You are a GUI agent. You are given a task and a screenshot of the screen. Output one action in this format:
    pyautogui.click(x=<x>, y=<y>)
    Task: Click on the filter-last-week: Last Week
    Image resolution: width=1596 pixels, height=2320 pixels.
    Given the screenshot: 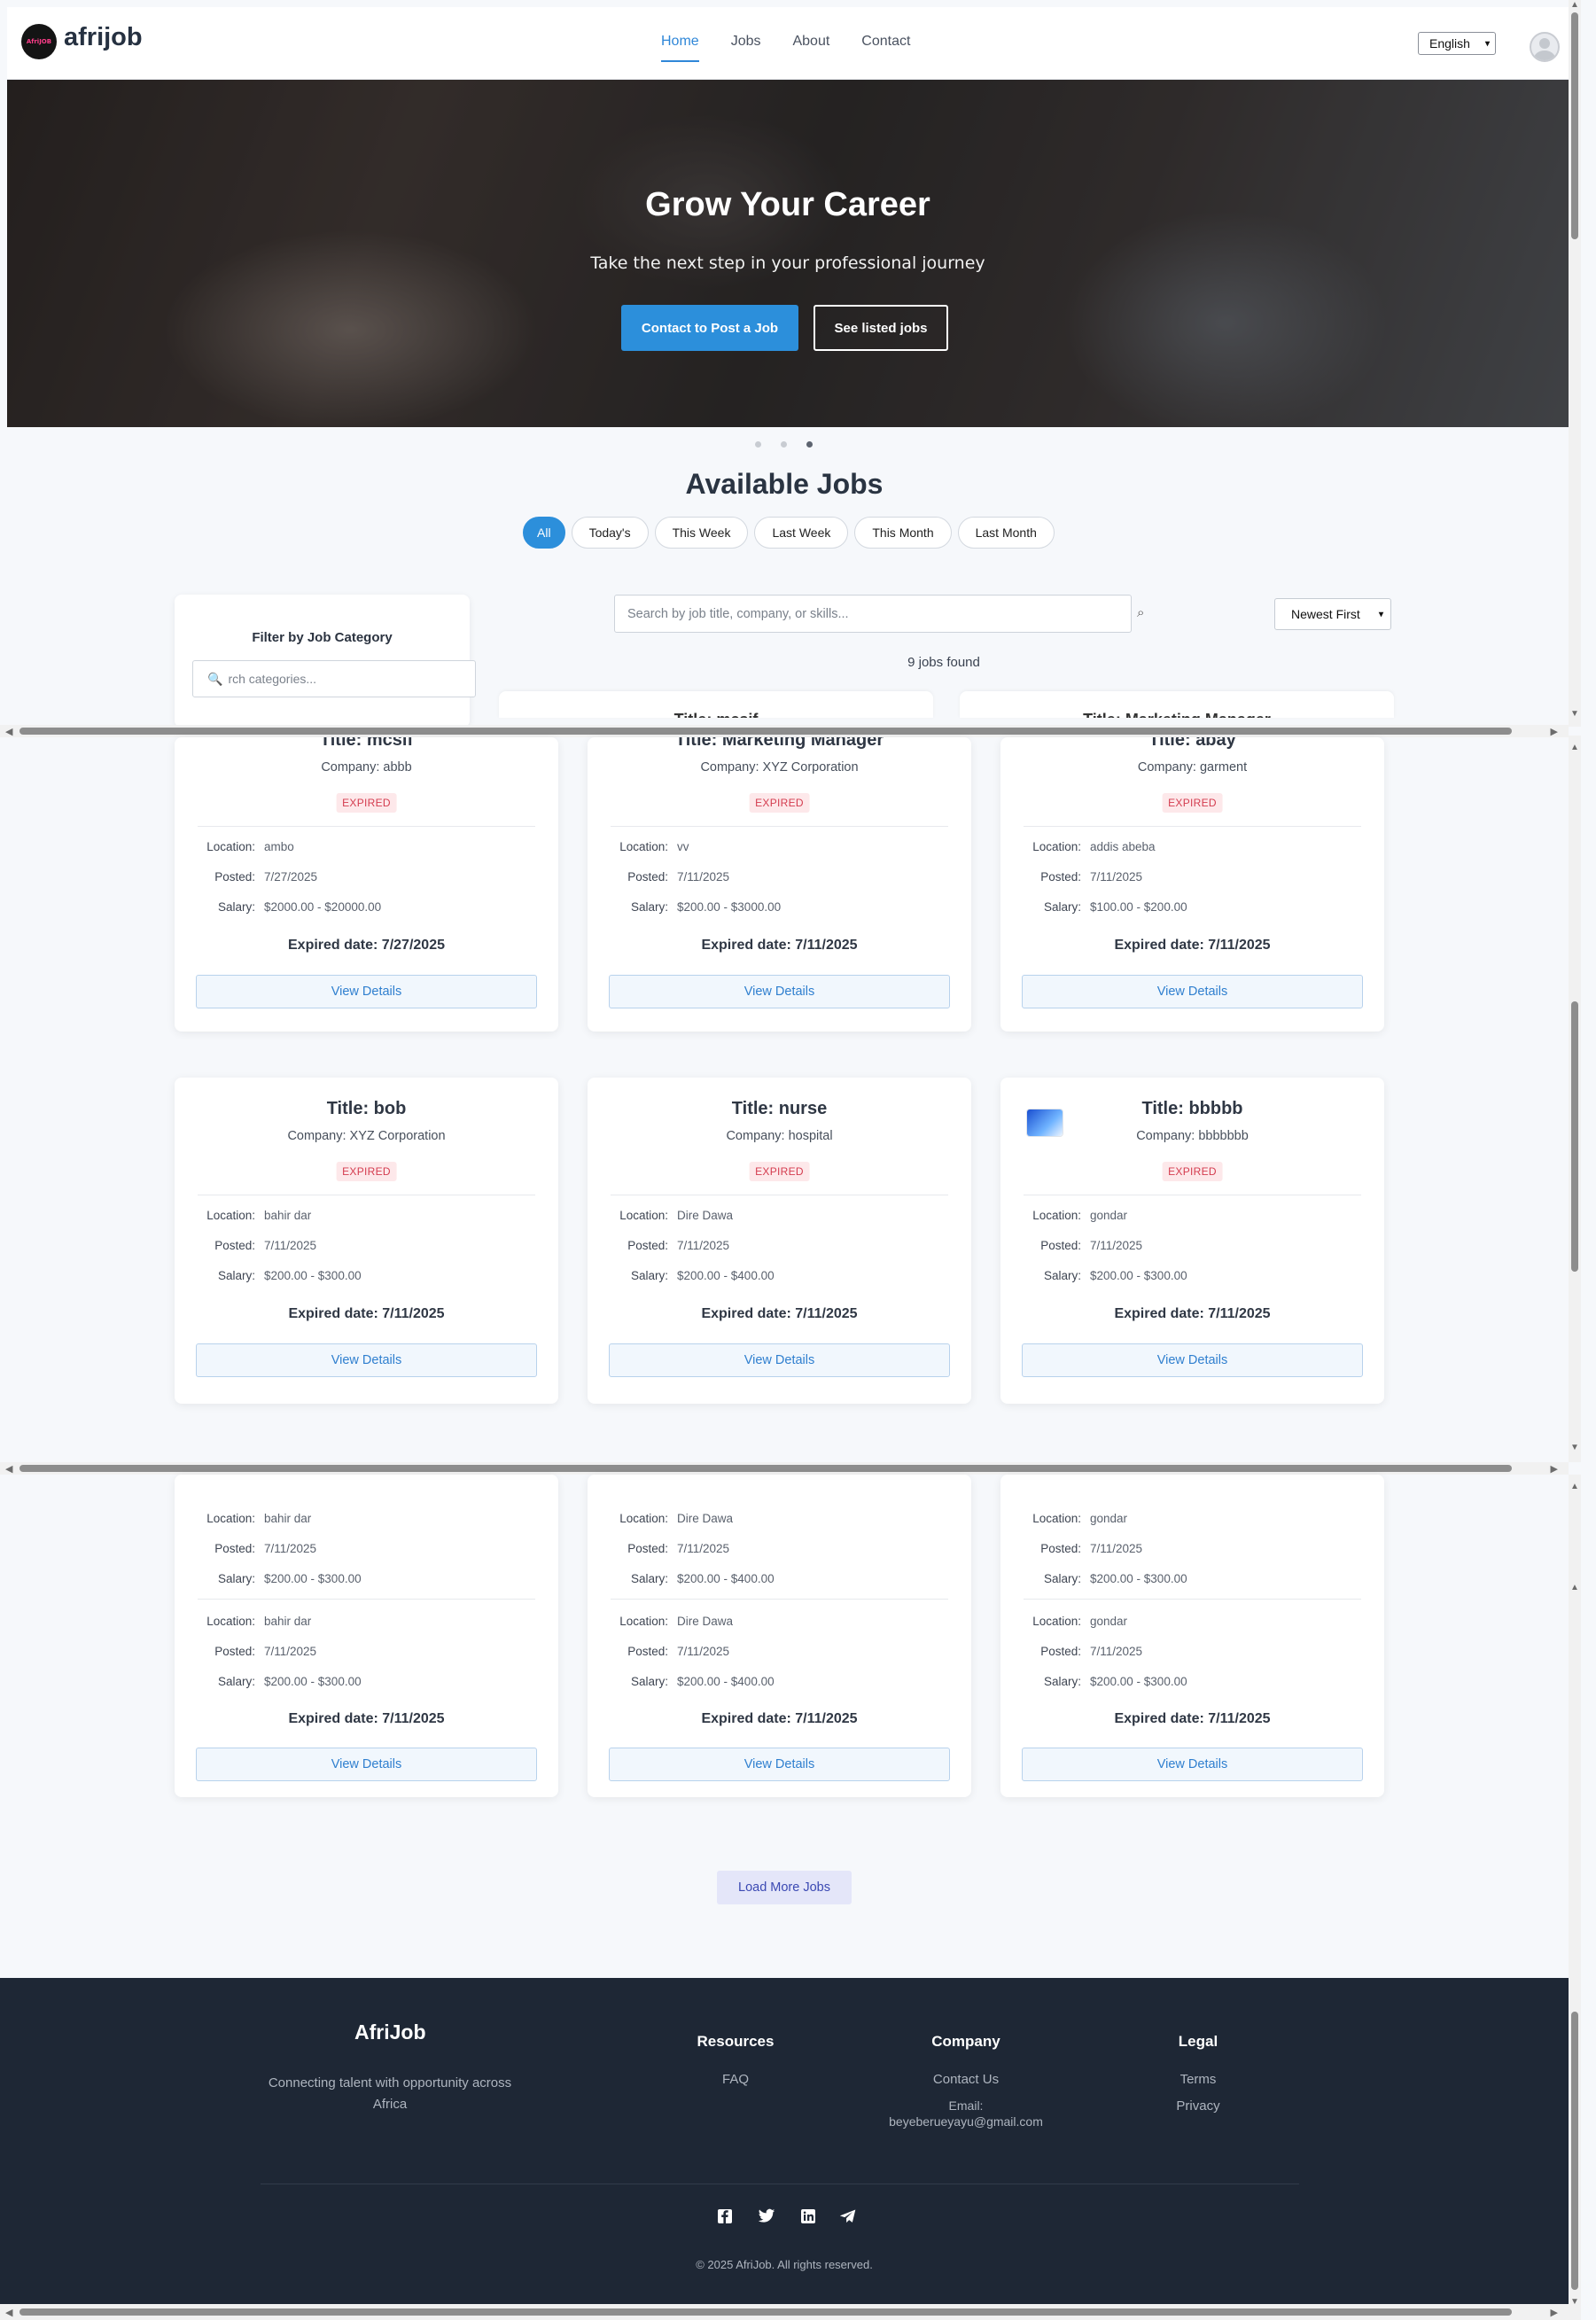 What is the action you would take?
    pyautogui.click(x=801, y=533)
    